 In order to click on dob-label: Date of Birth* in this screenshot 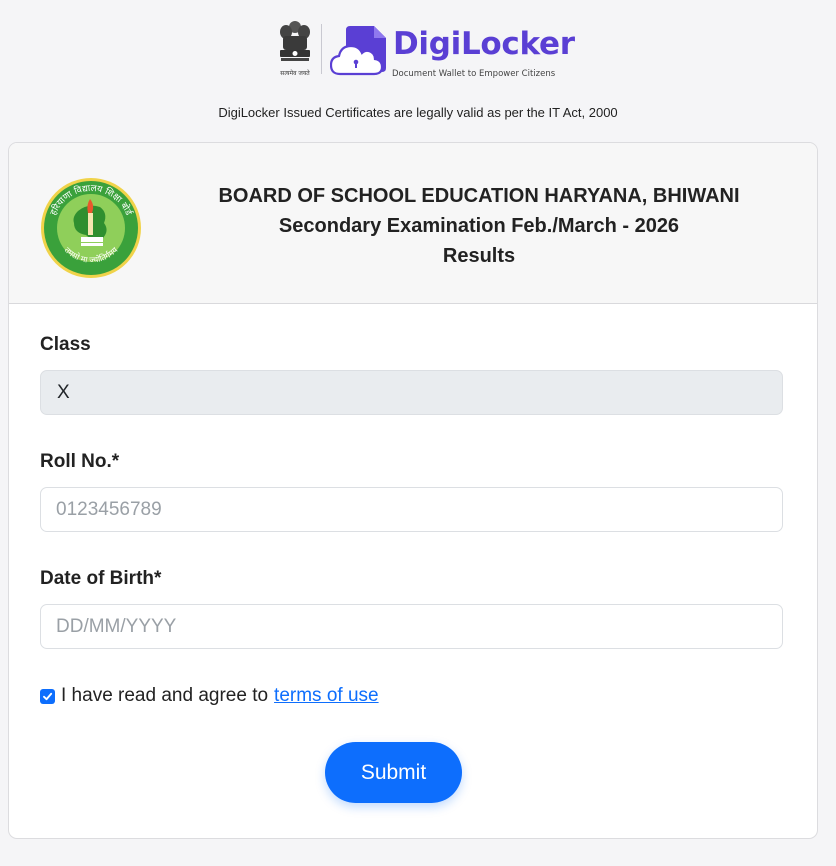, I will do `click(101, 578)`.